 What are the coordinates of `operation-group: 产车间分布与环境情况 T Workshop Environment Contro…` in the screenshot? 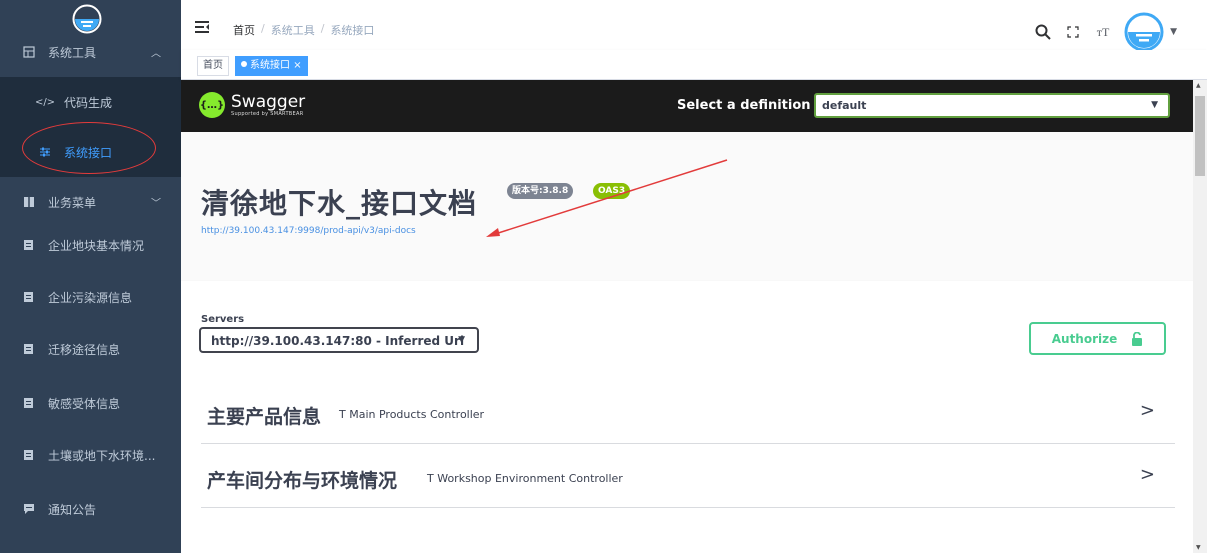 It's located at (688, 476).